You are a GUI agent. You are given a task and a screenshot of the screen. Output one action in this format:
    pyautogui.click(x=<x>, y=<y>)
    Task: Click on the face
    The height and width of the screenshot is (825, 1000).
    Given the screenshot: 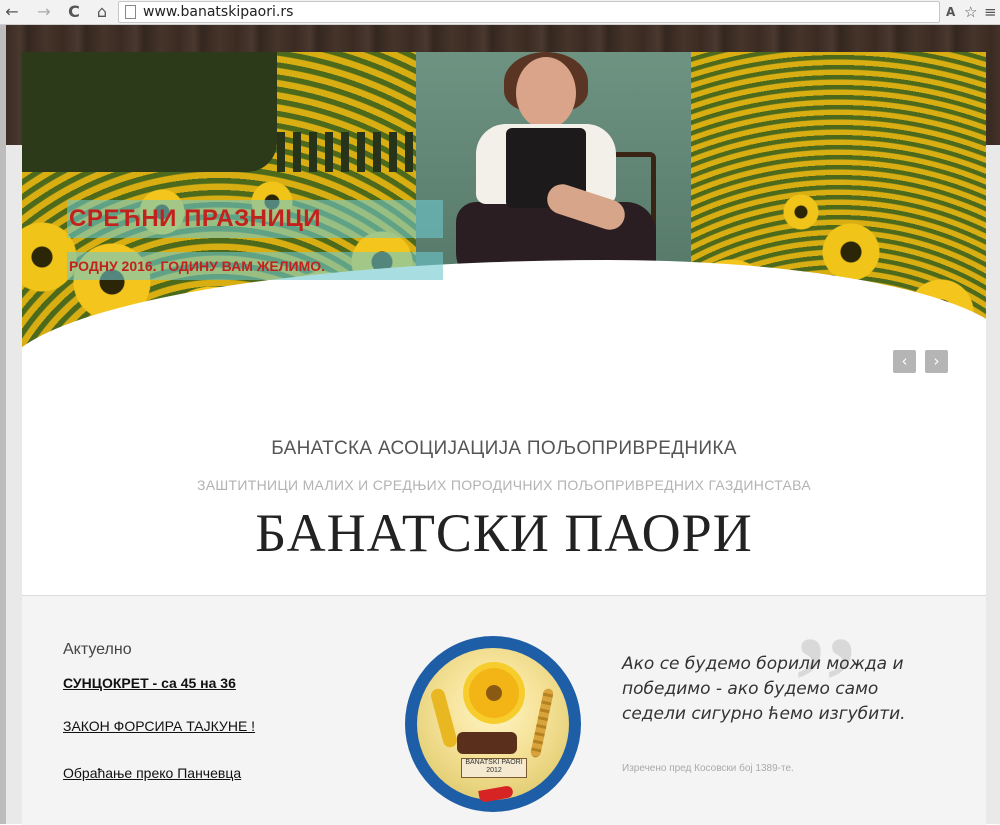 What is the action you would take?
    pyautogui.click(x=546, y=93)
    